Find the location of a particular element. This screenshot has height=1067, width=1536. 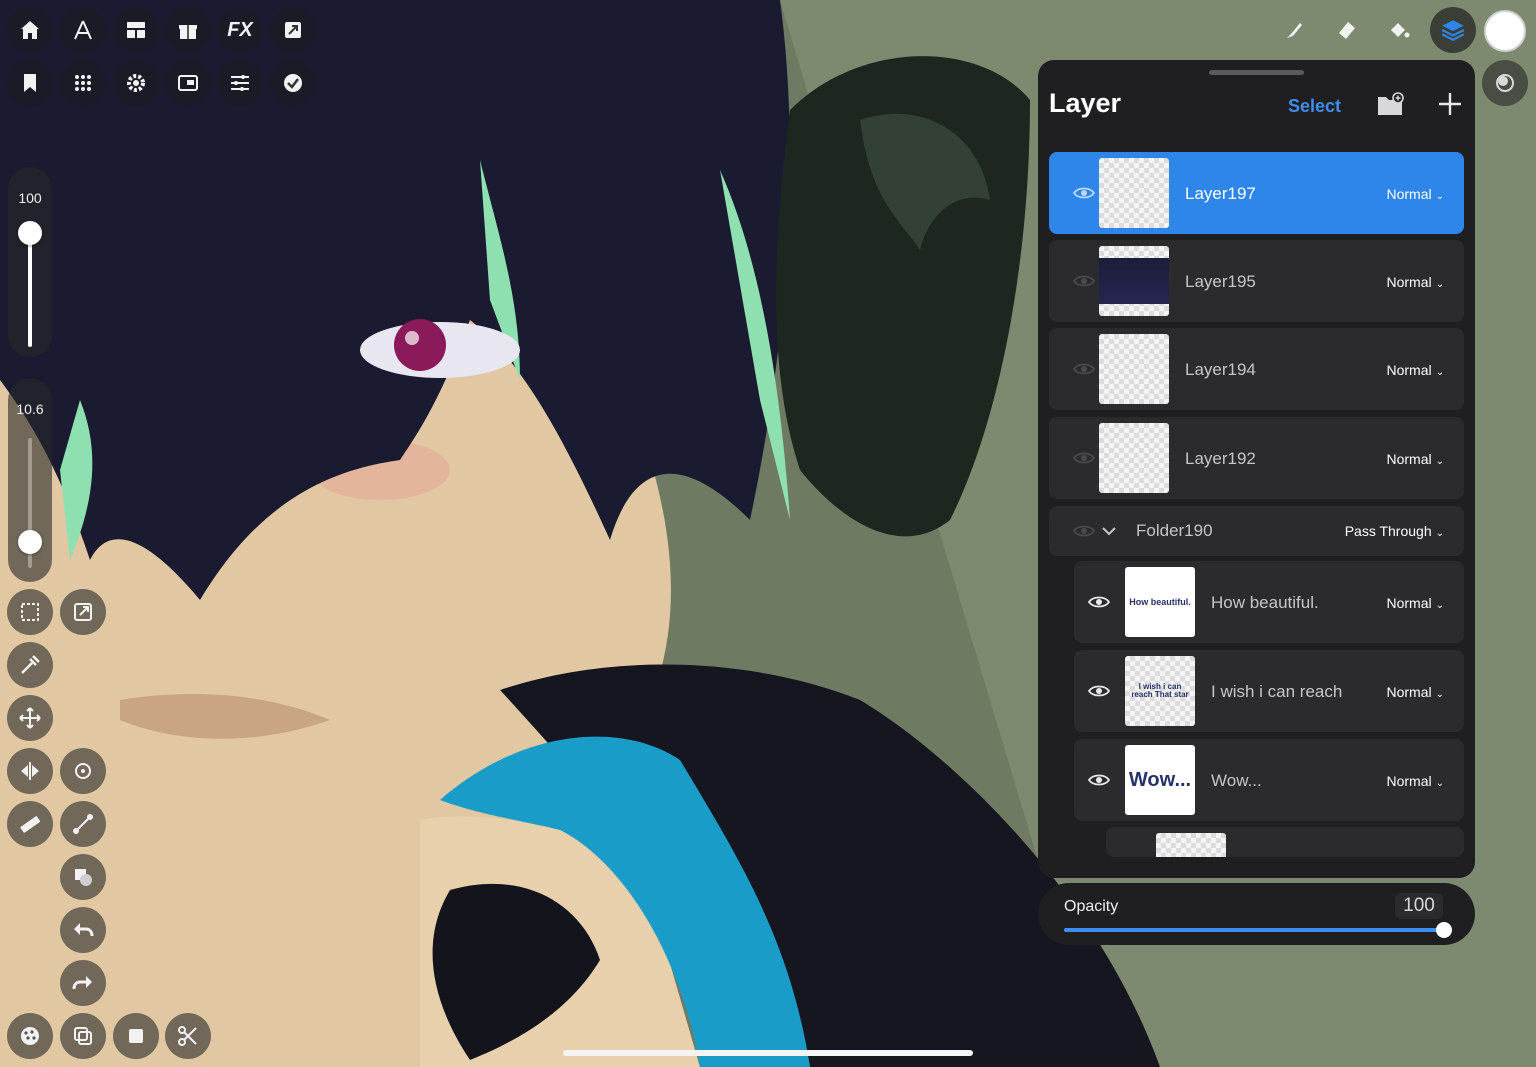

panel-grabber is located at coordinates (1256, 72).